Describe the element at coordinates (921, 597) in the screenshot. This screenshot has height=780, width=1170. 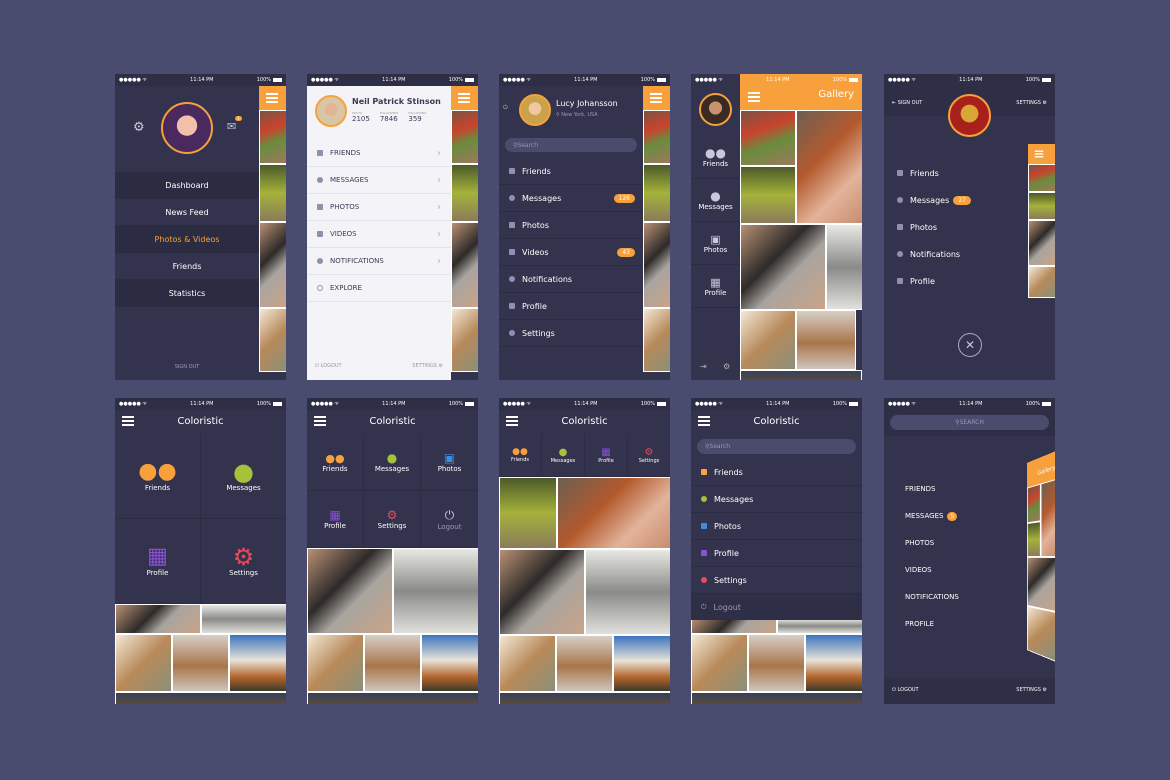
I see `menu-item-notifications: NOTIFICATIONS` at that location.